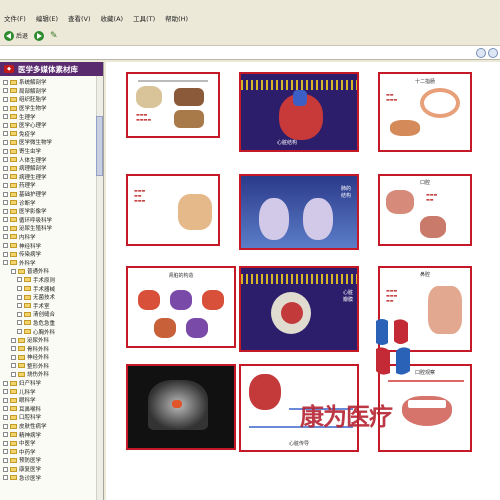 This screenshot has width=500, height=500. I want to click on sidebar-tree-item: 无菌技术, so click(48, 297).